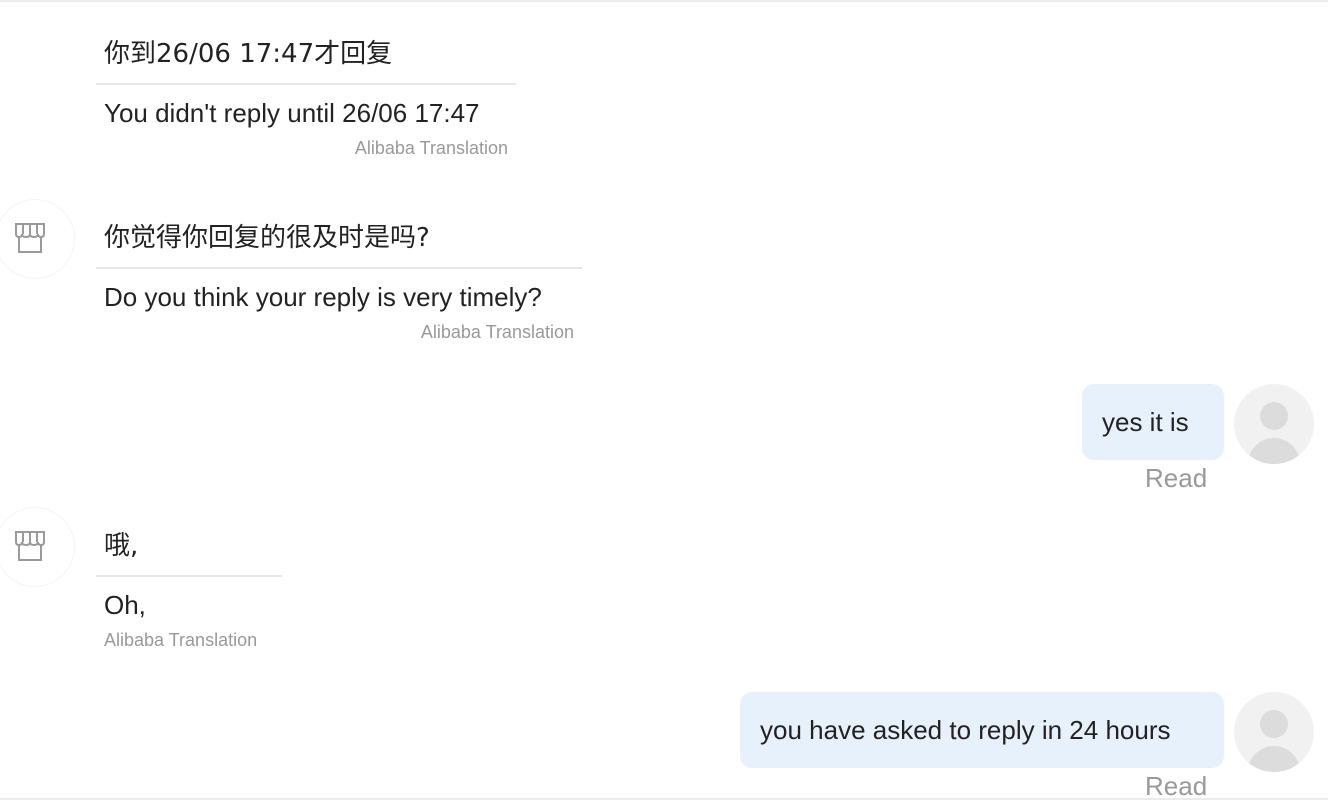  Describe the element at coordinates (121, 546) in the screenshot. I see `message-original-text: 哦,` at that location.